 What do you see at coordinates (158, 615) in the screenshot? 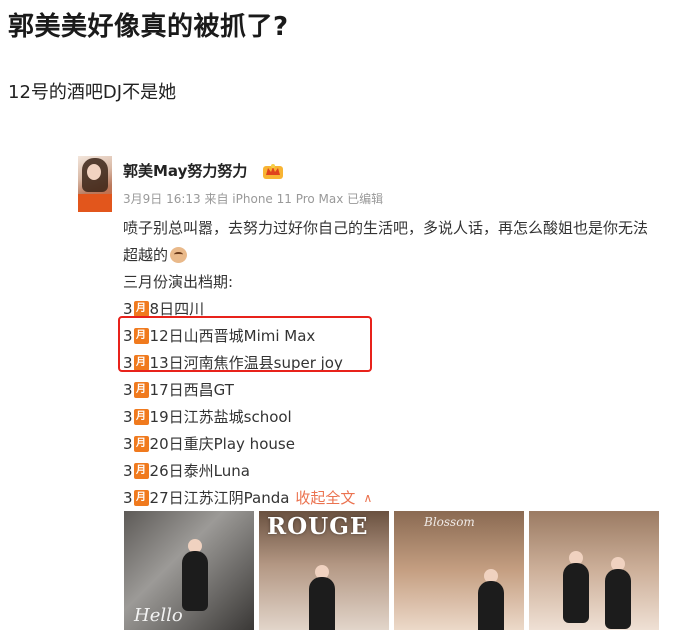
I see `photo-overlay-text: Hello` at bounding box center [158, 615].